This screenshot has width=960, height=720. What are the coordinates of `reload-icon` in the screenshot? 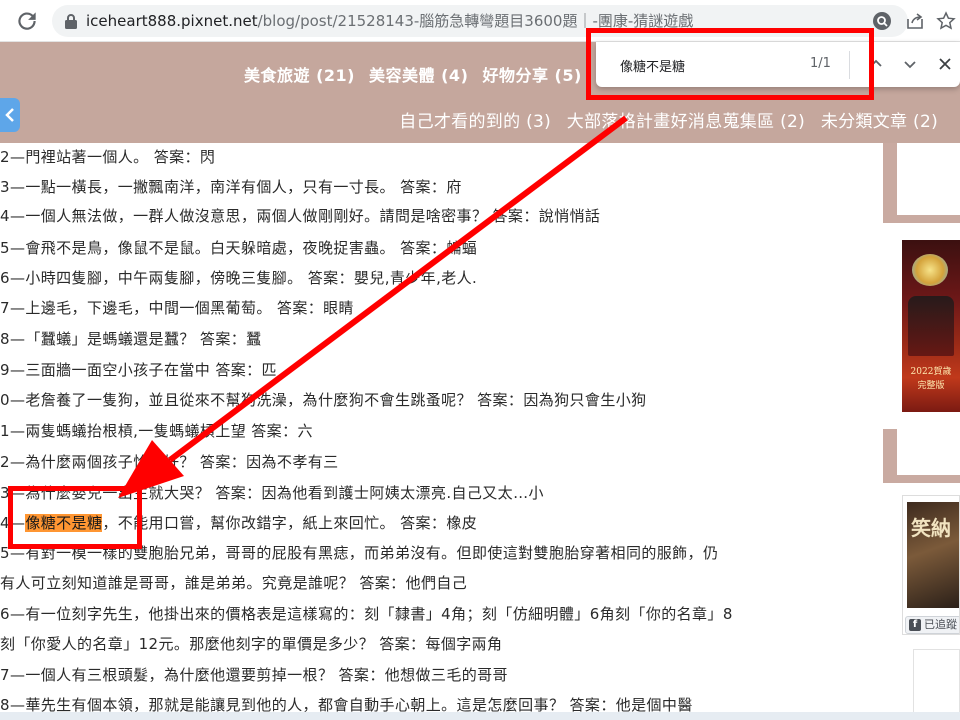 It's located at (27, 21).